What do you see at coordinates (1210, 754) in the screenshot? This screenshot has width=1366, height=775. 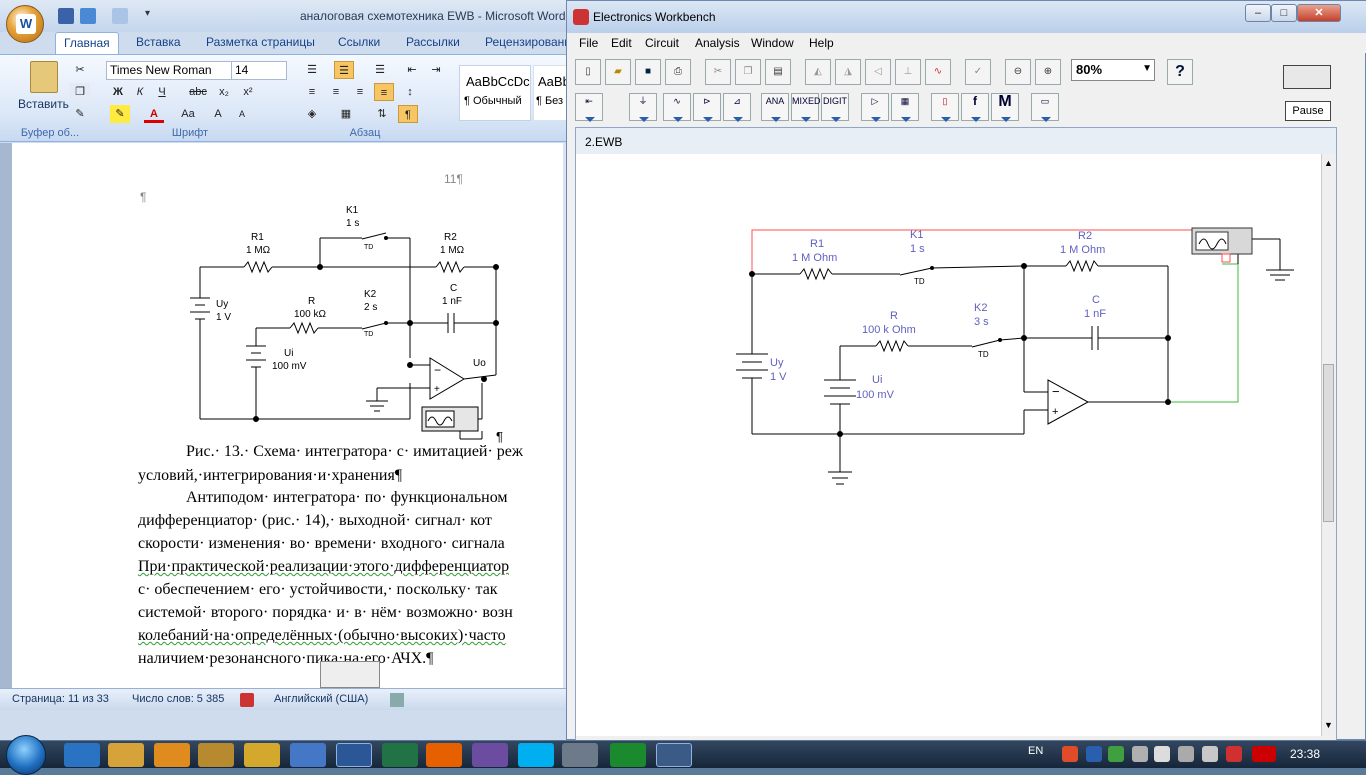 I see `network-icon` at bounding box center [1210, 754].